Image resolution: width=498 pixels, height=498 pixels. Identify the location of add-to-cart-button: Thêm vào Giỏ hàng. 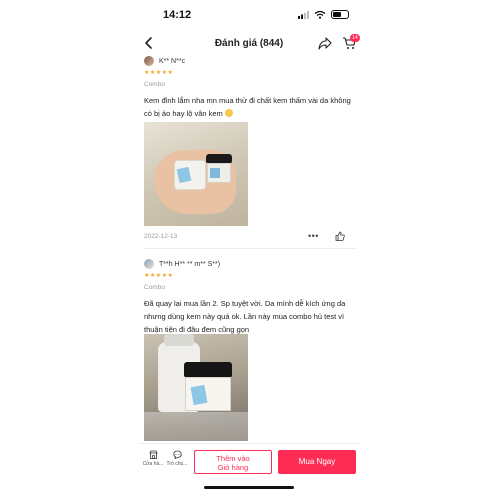
(233, 462).